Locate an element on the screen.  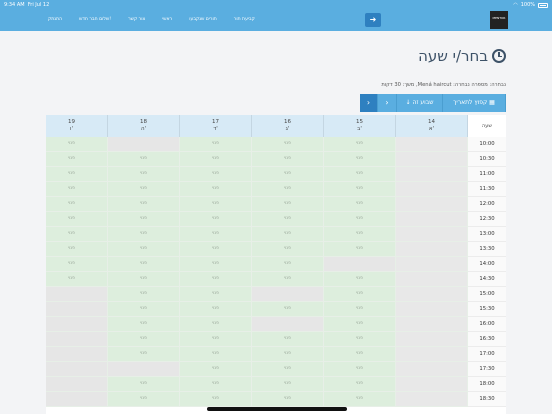
nav-link: צור קשר is located at coordinates (136, 19).